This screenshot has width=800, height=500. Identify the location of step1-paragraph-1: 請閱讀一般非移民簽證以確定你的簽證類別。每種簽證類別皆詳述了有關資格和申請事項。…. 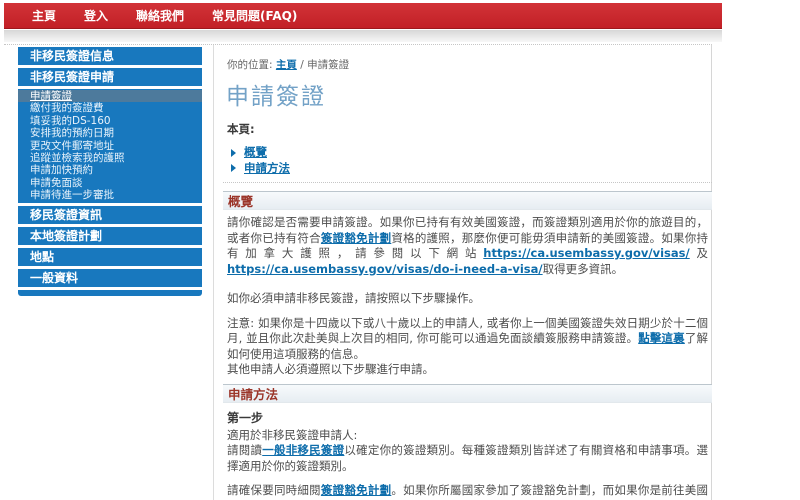
(467, 458).